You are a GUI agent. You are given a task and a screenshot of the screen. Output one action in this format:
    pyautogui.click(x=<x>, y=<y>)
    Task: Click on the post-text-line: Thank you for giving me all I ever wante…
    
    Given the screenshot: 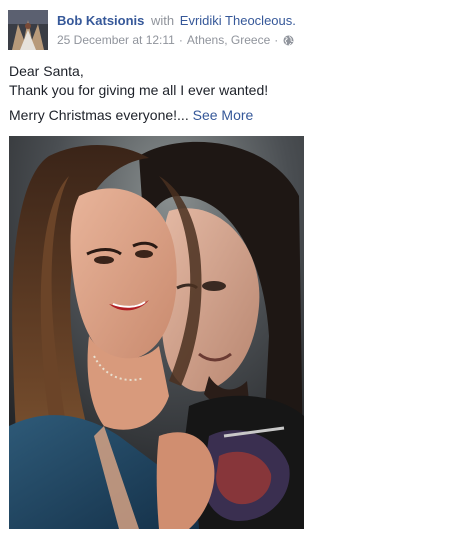 What is the action you would take?
    pyautogui.click(x=139, y=90)
    